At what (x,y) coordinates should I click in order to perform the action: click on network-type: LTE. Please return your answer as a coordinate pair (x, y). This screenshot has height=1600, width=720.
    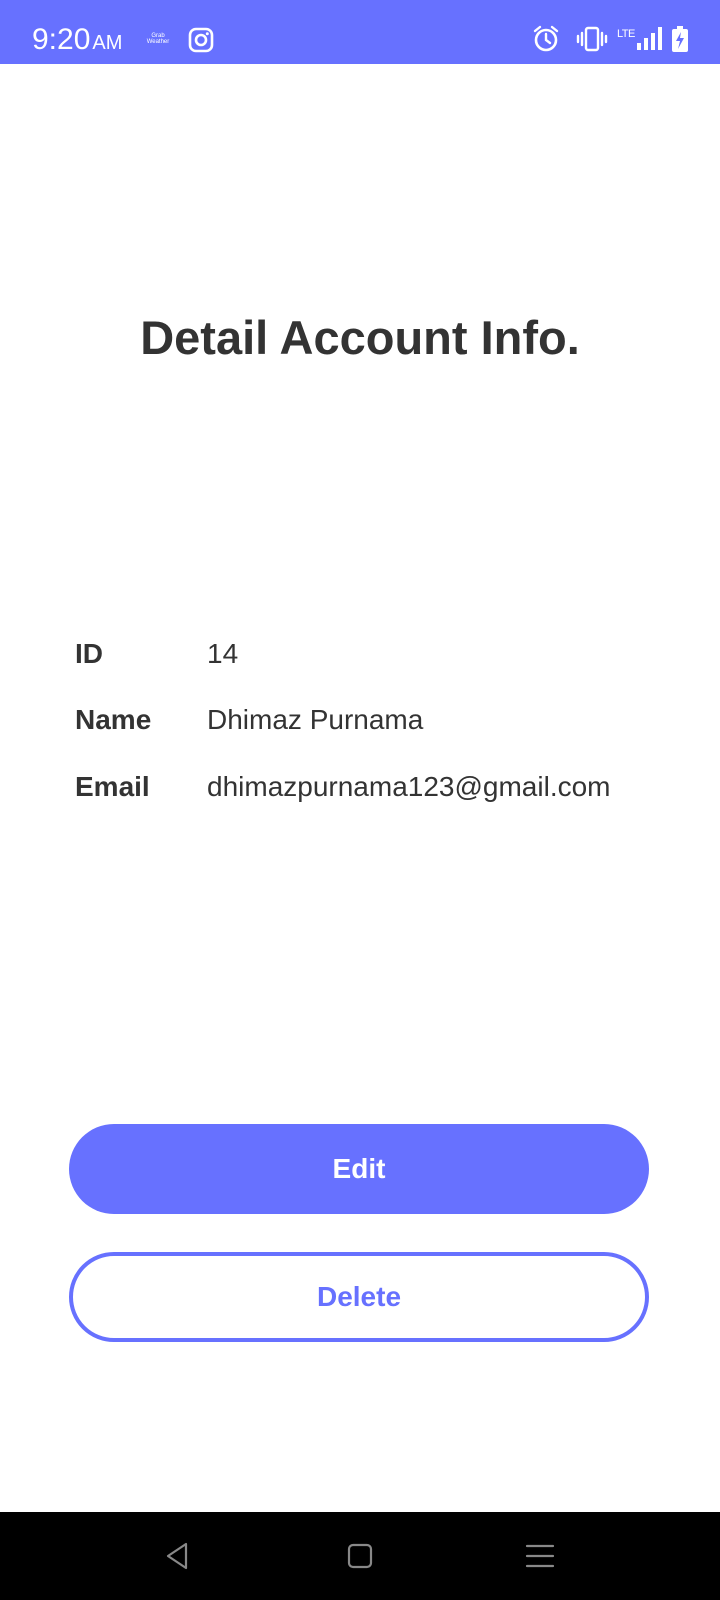
    Looking at the image, I should click on (626, 34).